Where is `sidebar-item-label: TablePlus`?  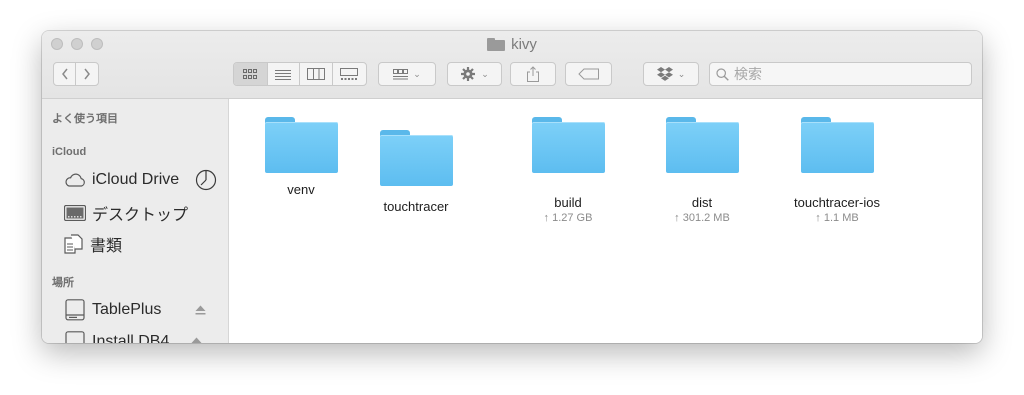
sidebar-item-label: TablePlus is located at coordinates (127, 309).